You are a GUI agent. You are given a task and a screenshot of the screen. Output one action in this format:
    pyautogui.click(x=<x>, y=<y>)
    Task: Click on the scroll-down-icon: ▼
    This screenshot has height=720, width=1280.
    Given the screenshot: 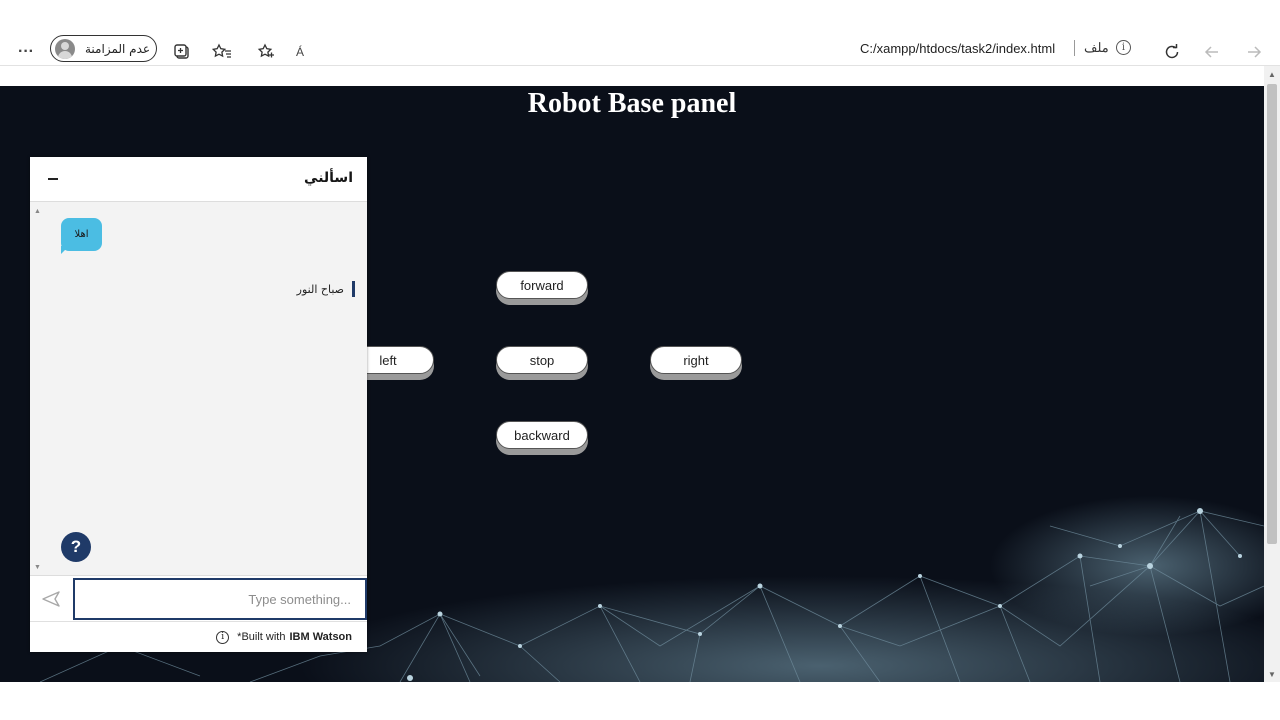 What is the action you would take?
    pyautogui.click(x=1272, y=674)
    